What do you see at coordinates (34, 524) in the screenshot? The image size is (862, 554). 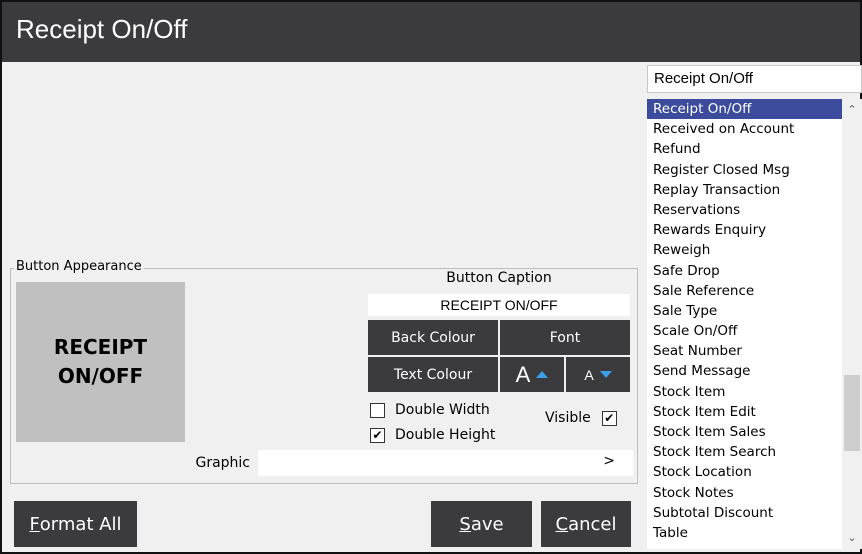 I see `format-all-mnemonic: F` at bounding box center [34, 524].